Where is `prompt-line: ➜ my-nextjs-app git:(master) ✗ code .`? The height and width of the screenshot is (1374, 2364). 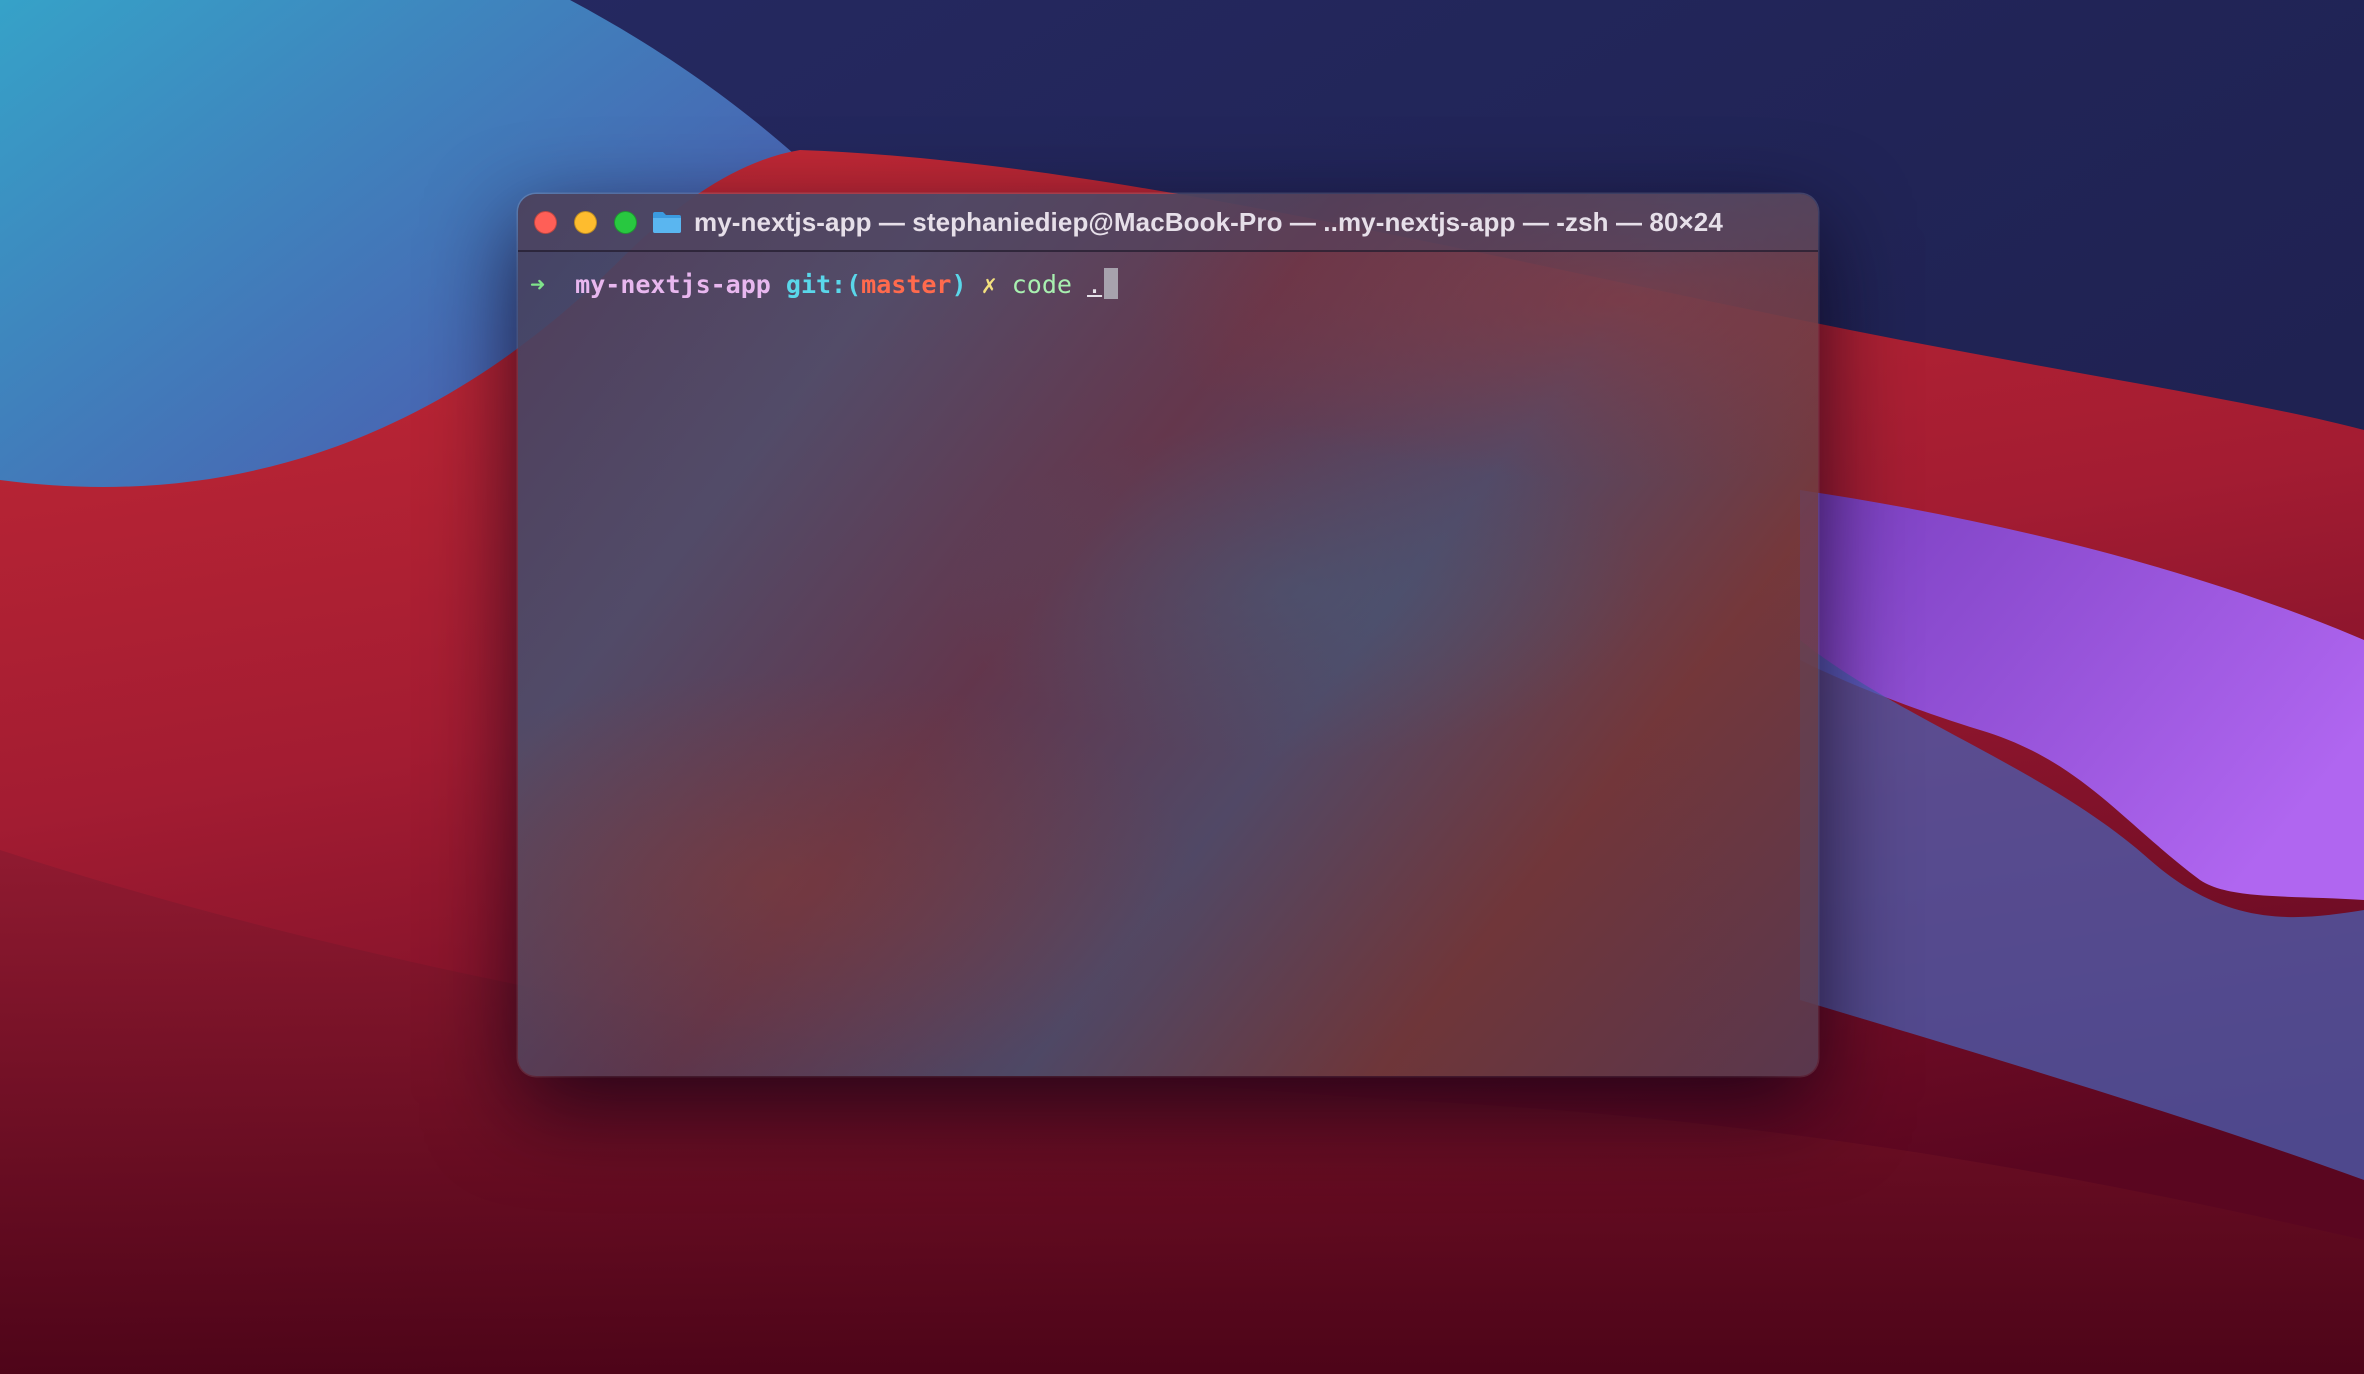 prompt-line: ➜ my-nextjs-app git:(master) ✗ code . is located at coordinates (824, 285).